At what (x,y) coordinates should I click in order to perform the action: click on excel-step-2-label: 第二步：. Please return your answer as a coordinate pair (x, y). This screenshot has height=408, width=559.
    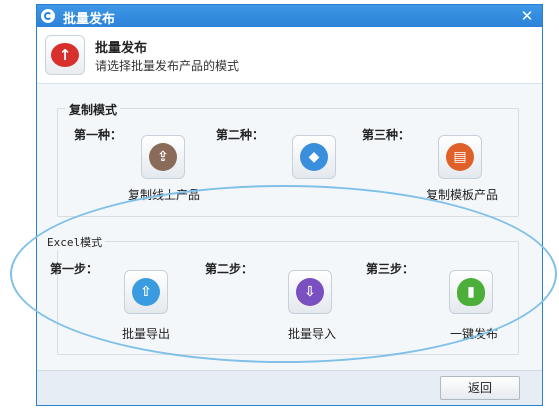
    Looking at the image, I should click on (229, 269).